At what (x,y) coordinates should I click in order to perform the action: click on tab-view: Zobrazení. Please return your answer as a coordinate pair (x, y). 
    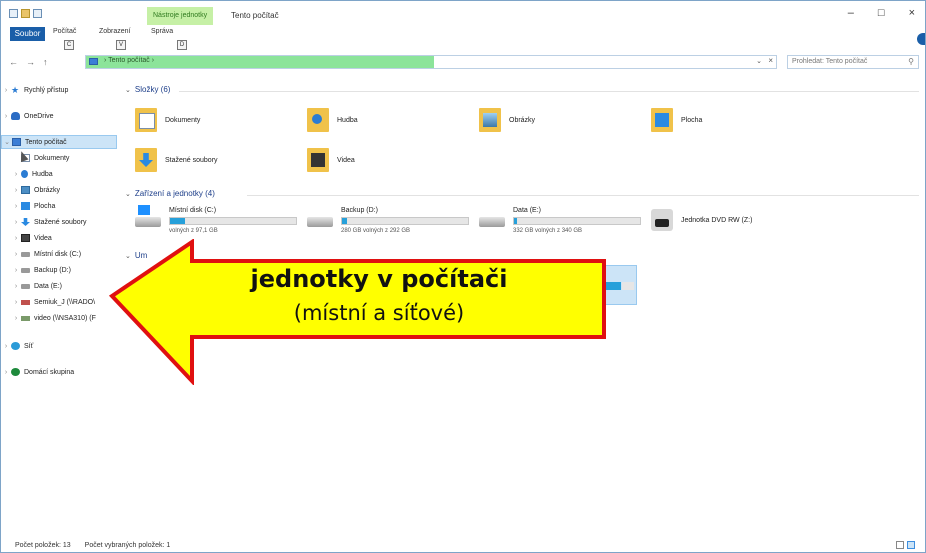
    Looking at the image, I should click on (115, 31).